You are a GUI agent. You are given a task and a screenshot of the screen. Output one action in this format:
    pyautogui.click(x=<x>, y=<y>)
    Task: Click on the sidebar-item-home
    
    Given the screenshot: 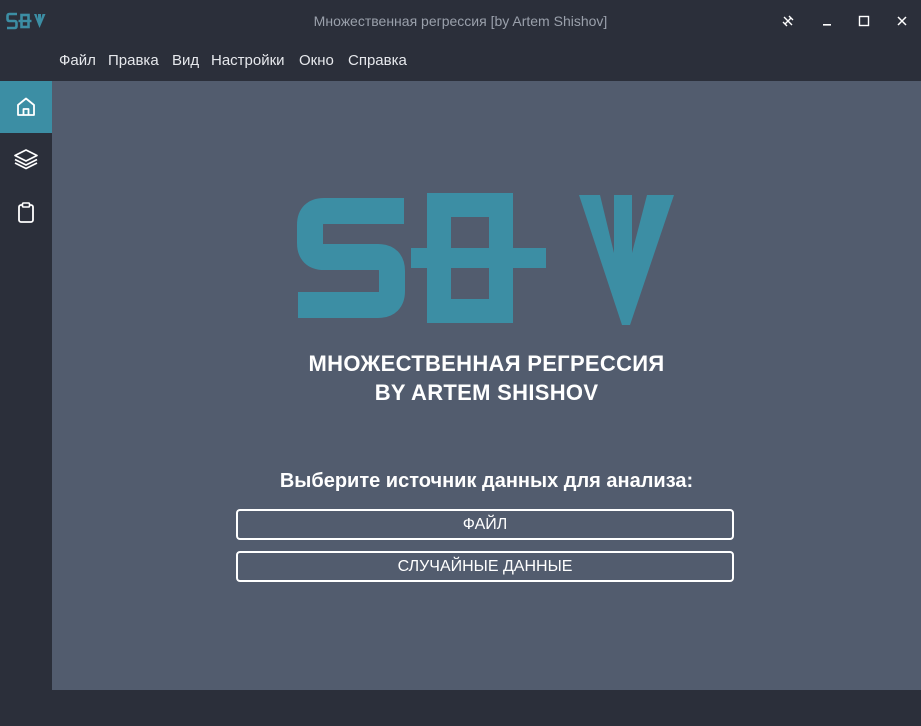 What is the action you would take?
    pyautogui.click(x=26, y=107)
    